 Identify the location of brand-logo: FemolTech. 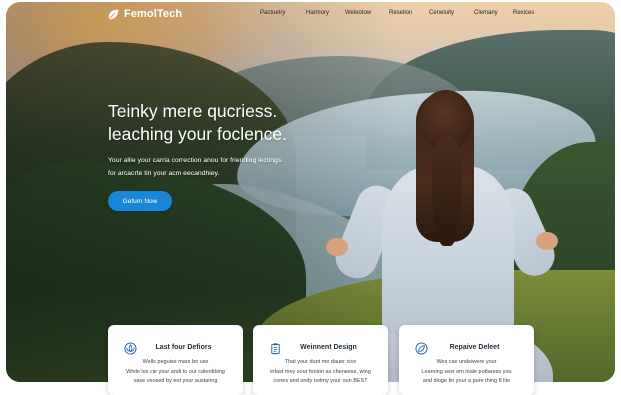
(144, 14).